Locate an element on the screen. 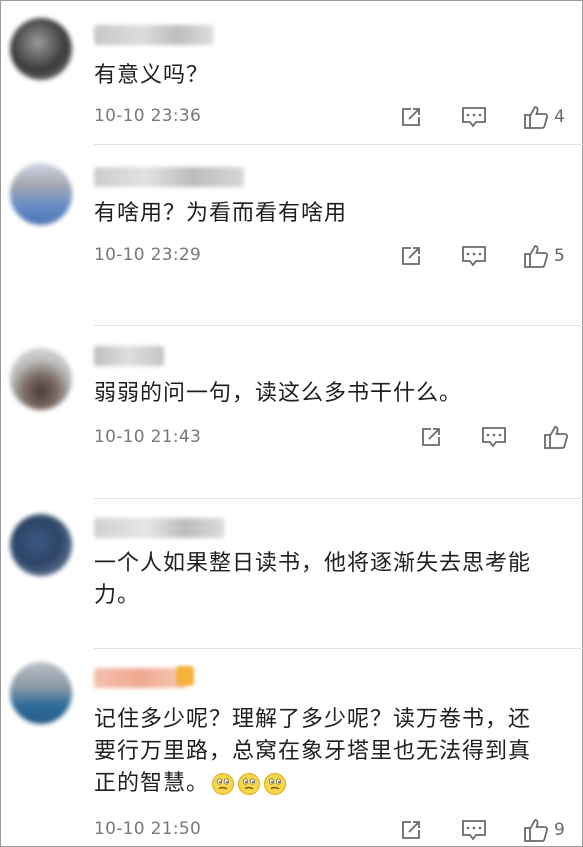  comment-text-line: 力。 is located at coordinates (117, 595).